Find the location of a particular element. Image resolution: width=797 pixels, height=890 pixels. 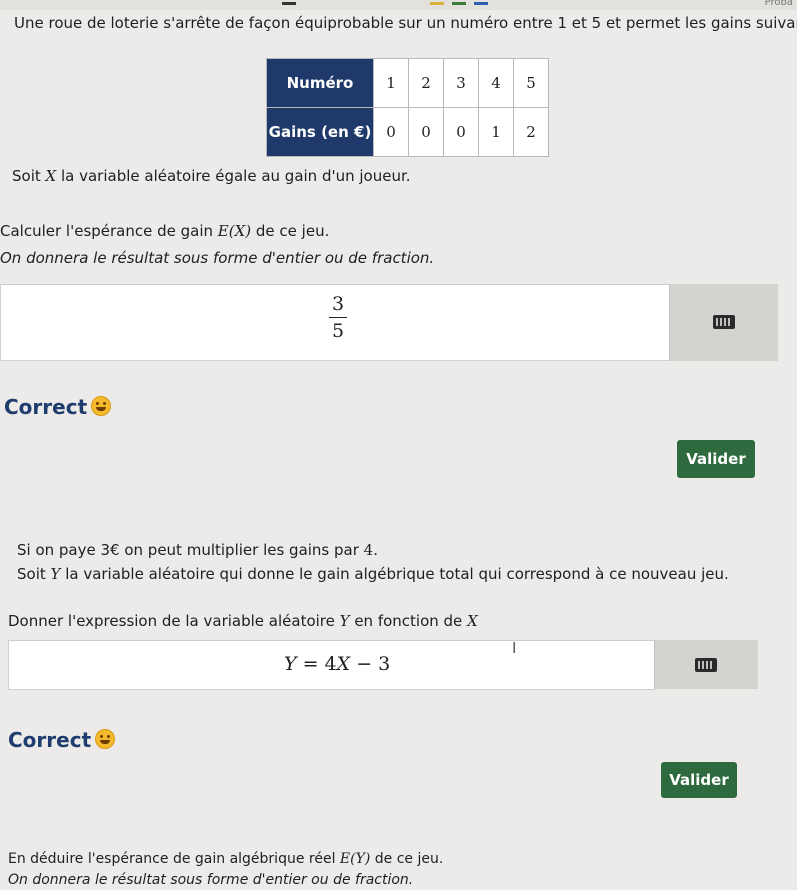

math-expression: E(X) is located at coordinates (234, 231).